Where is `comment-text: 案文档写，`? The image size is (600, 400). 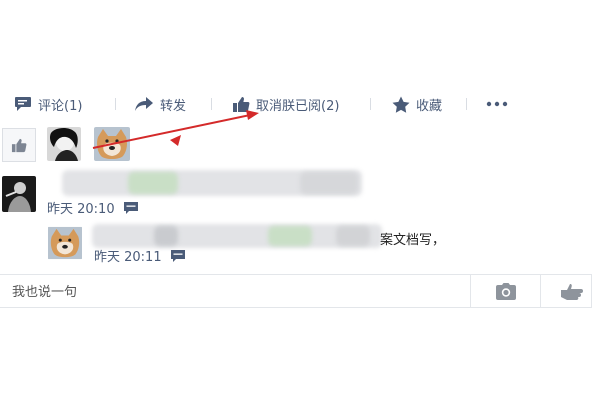
comment-text: 案文档写， is located at coordinates (413, 240).